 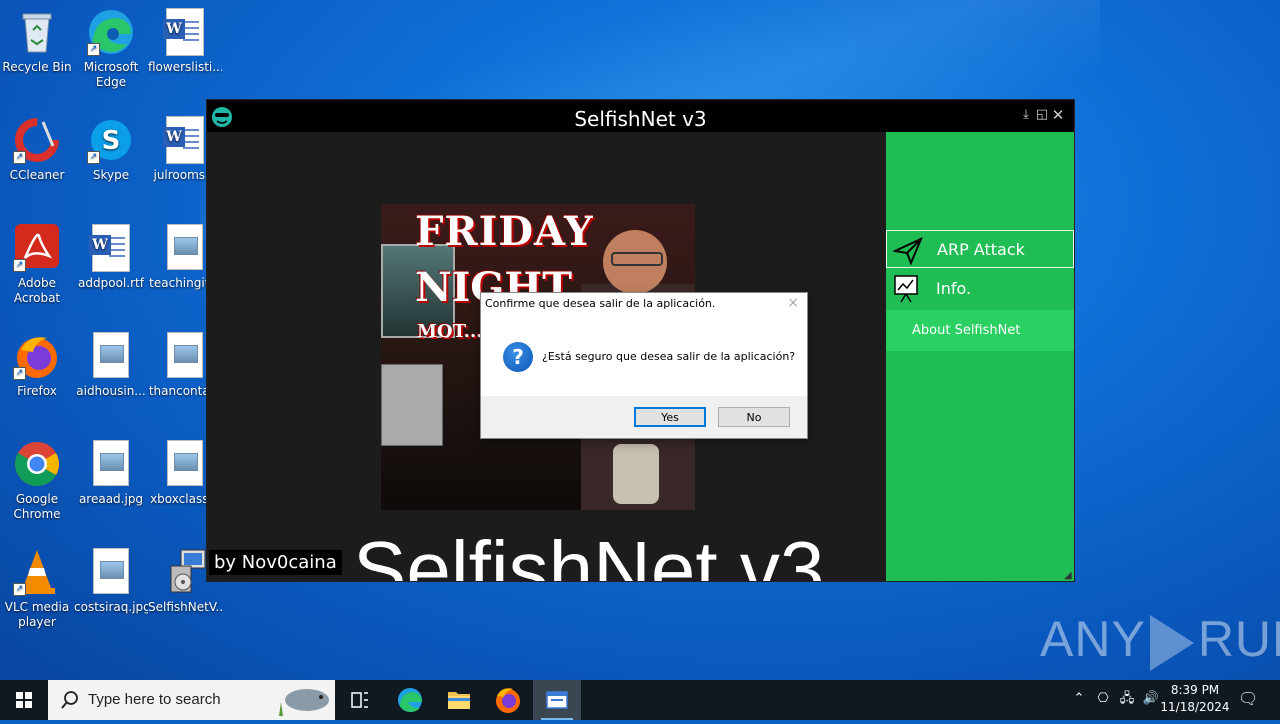 I want to click on dialog-footer: Yes No, so click(x=644, y=417).